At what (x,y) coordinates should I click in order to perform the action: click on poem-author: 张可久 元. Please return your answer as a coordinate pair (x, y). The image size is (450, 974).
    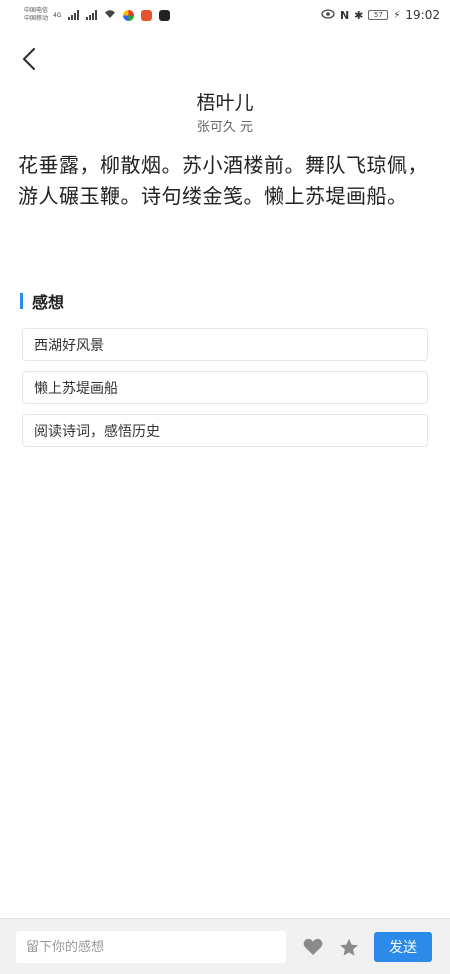
    Looking at the image, I should click on (225, 127).